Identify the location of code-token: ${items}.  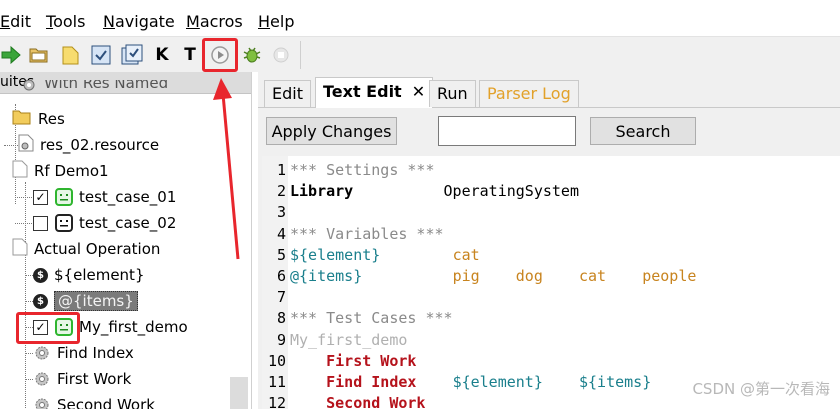
(615, 382).